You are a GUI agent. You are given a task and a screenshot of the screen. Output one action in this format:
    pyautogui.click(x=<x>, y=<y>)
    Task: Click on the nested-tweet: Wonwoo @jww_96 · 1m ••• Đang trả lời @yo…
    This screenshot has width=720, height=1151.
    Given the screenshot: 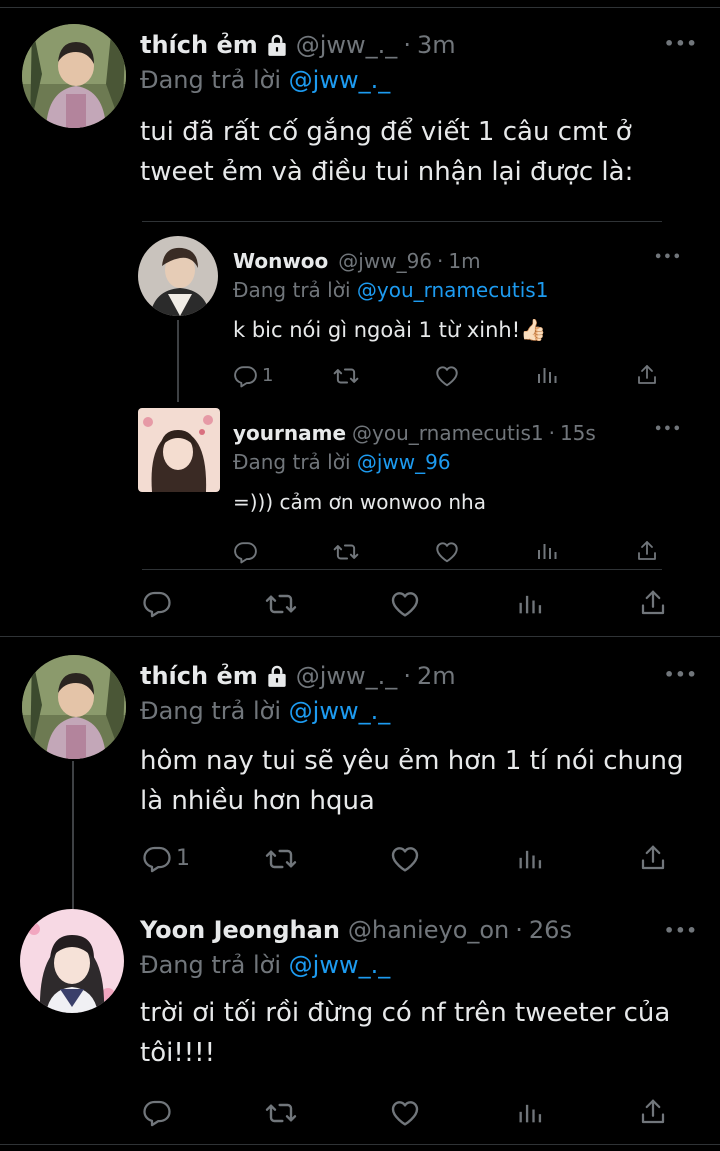 What is the action you would take?
    pyautogui.click(x=409, y=317)
    